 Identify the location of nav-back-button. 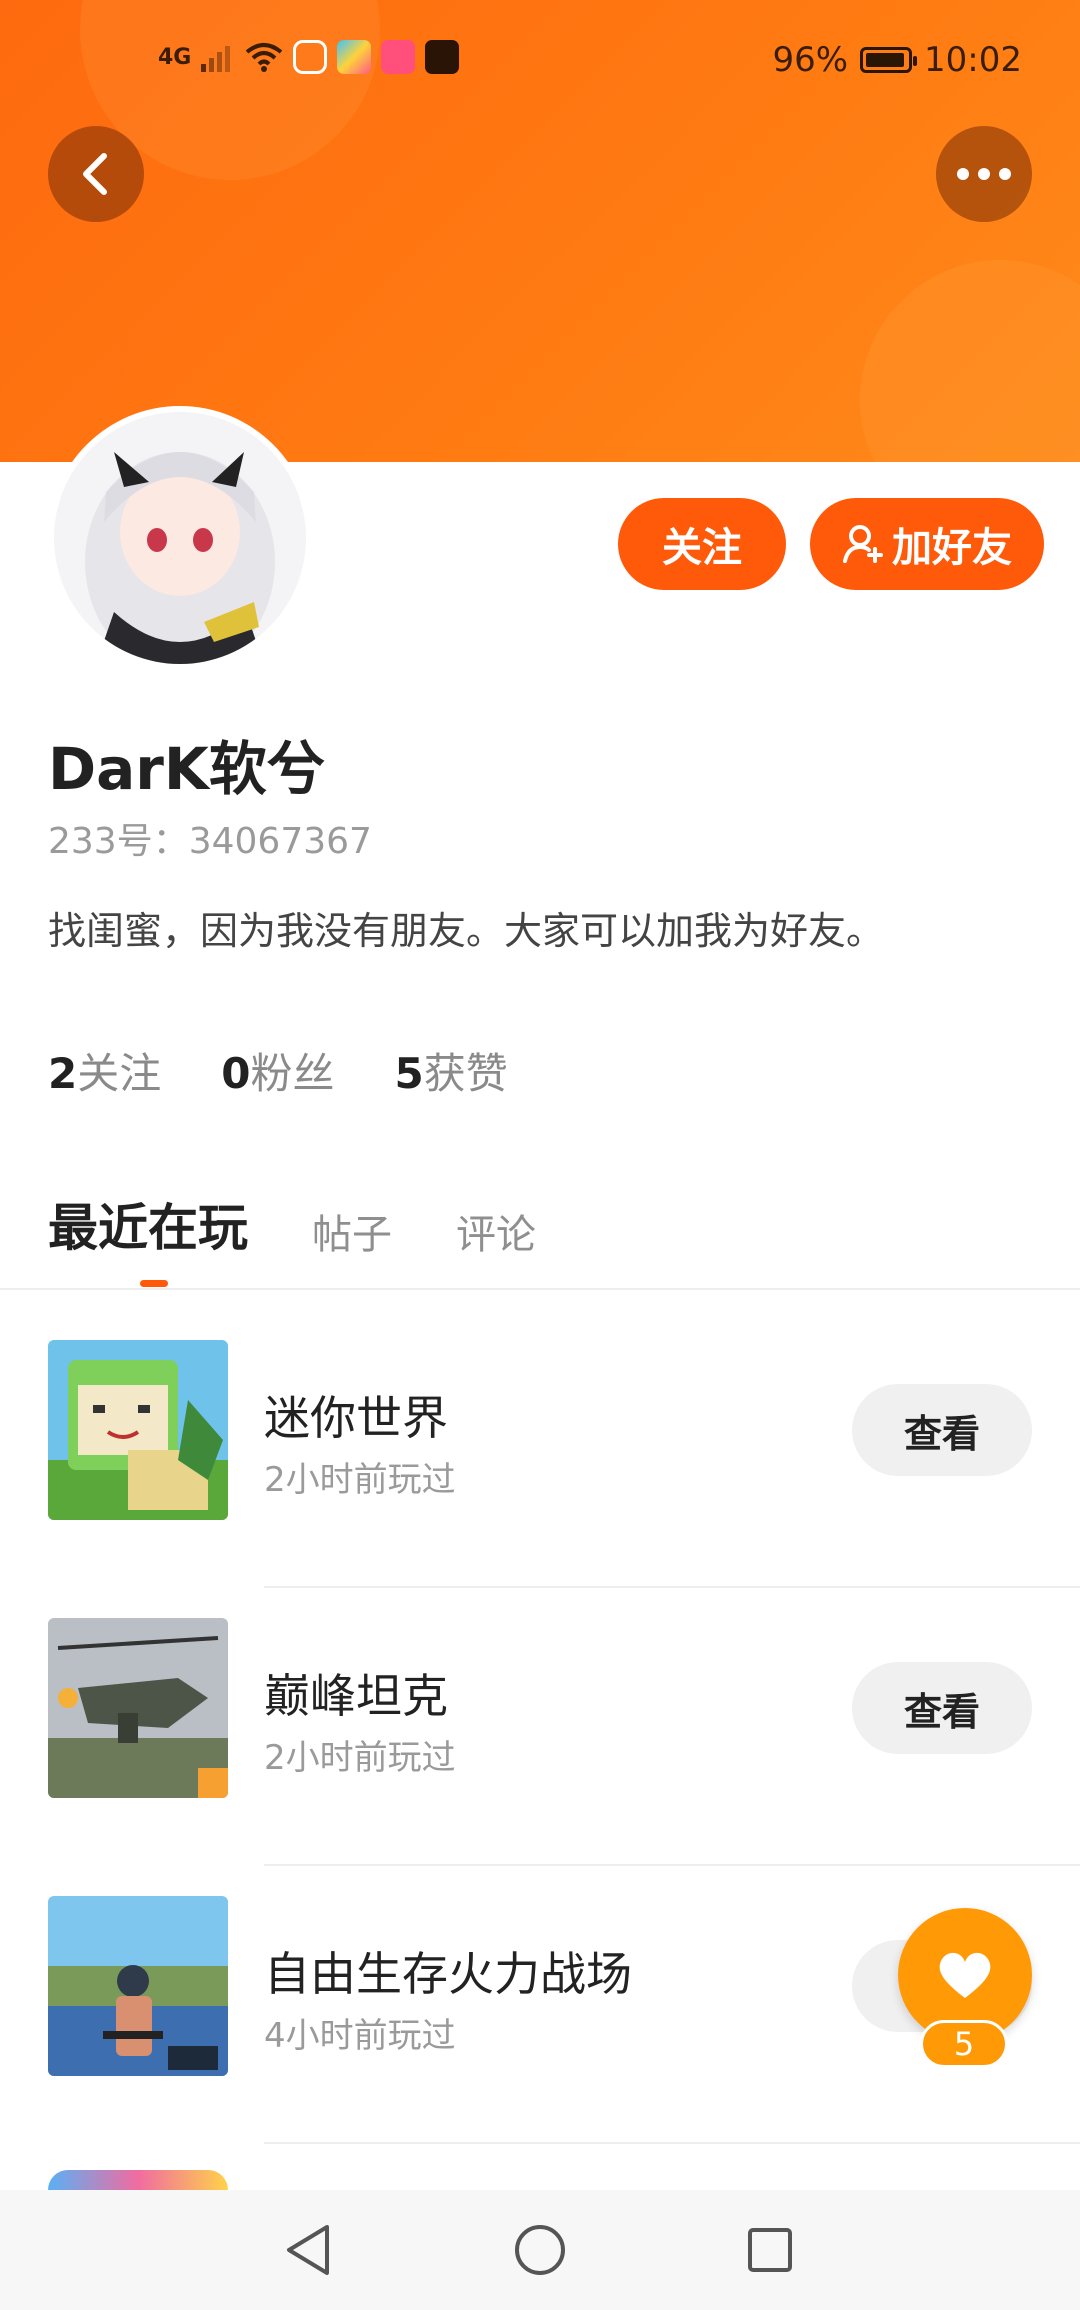
(308, 2250).